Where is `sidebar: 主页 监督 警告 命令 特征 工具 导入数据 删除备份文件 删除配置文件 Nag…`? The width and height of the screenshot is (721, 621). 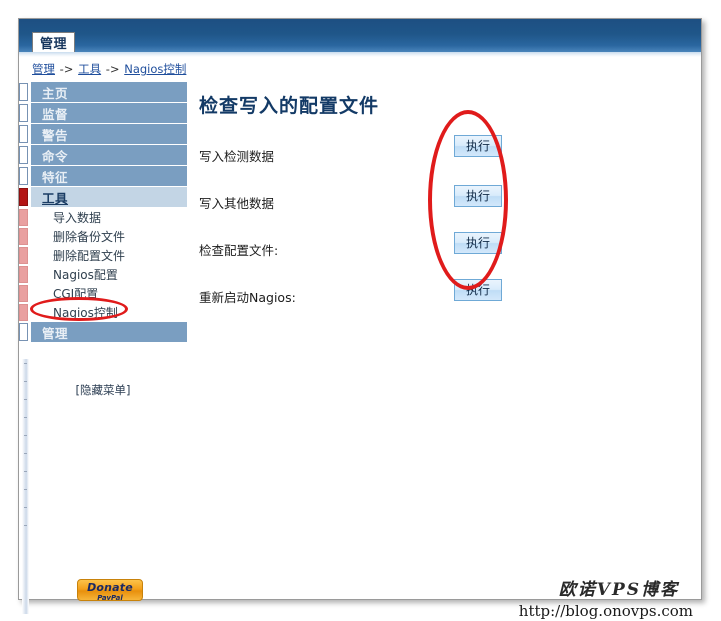
sidebar: 主页 监督 警告 命令 特征 工具 导入数据 删除备份文件 删除配置文件 Nag… is located at coordinates (103, 239).